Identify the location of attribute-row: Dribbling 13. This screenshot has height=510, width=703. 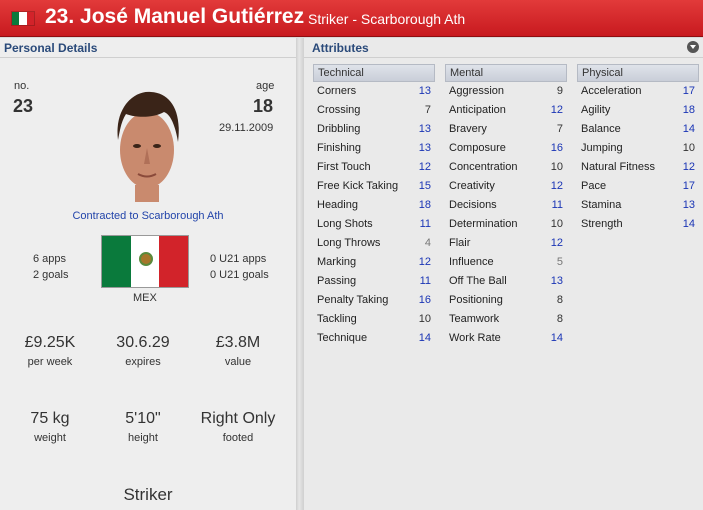
(374, 129).